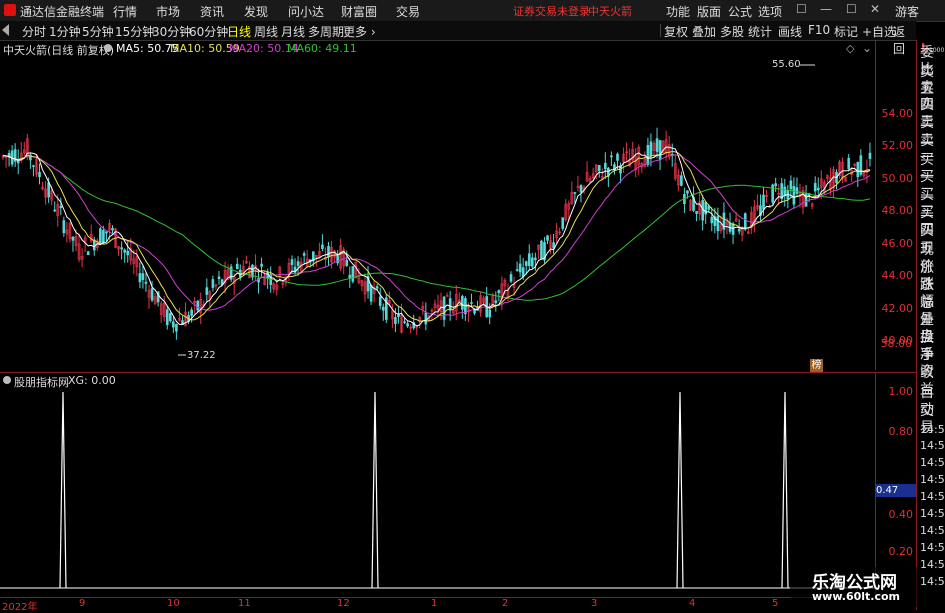 The width and height of the screenshot is (945, 613). Describe the element at coordinates (212, 11) in the screenshot. I see `menu-zixun: 资讯` at that location.